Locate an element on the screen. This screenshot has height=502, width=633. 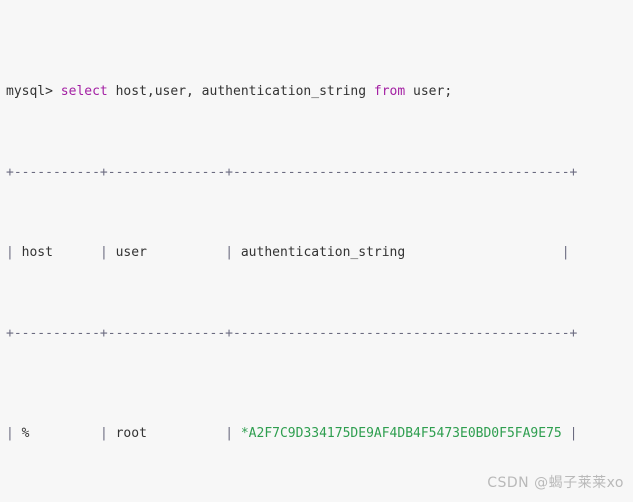
cell-user-prefix: root is located at coordinates (131, 433).